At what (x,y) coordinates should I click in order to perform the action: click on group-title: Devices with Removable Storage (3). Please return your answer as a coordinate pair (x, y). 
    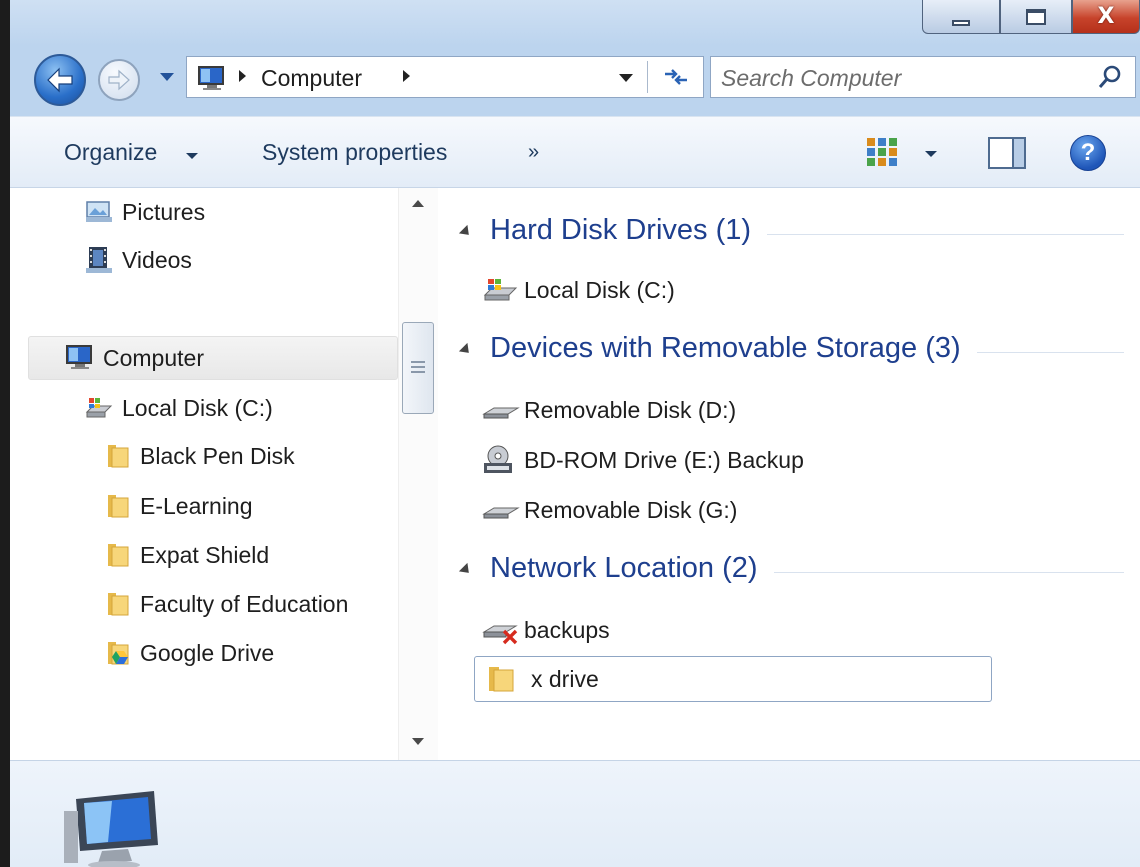
    Looking at the image, I should click on (733, 348).